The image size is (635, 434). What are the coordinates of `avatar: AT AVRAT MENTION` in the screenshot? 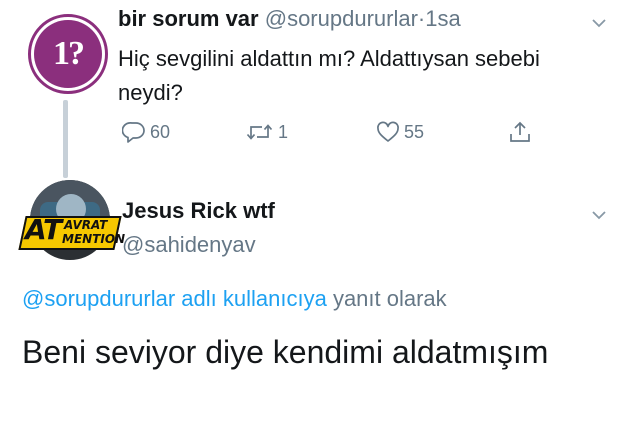 It's located at (71, 226).